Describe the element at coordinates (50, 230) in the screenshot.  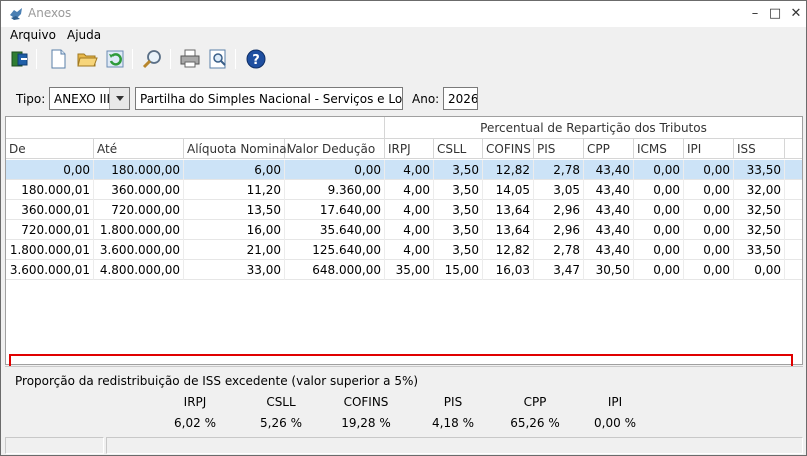
I see `cell-de: 720.000,01` at that location.